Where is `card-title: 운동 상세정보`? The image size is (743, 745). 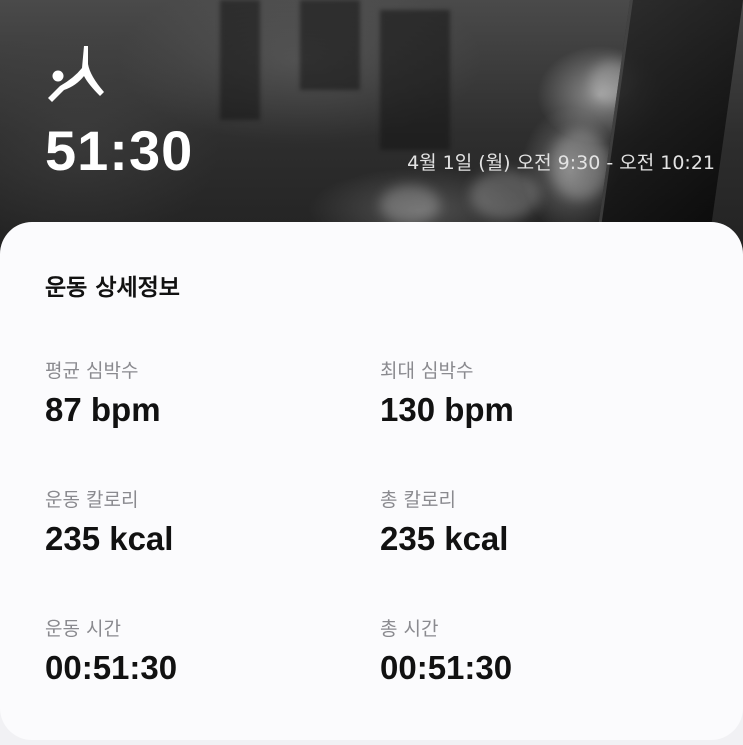
card-title: 운동 상세정보 is located at coordinates (112, 288).